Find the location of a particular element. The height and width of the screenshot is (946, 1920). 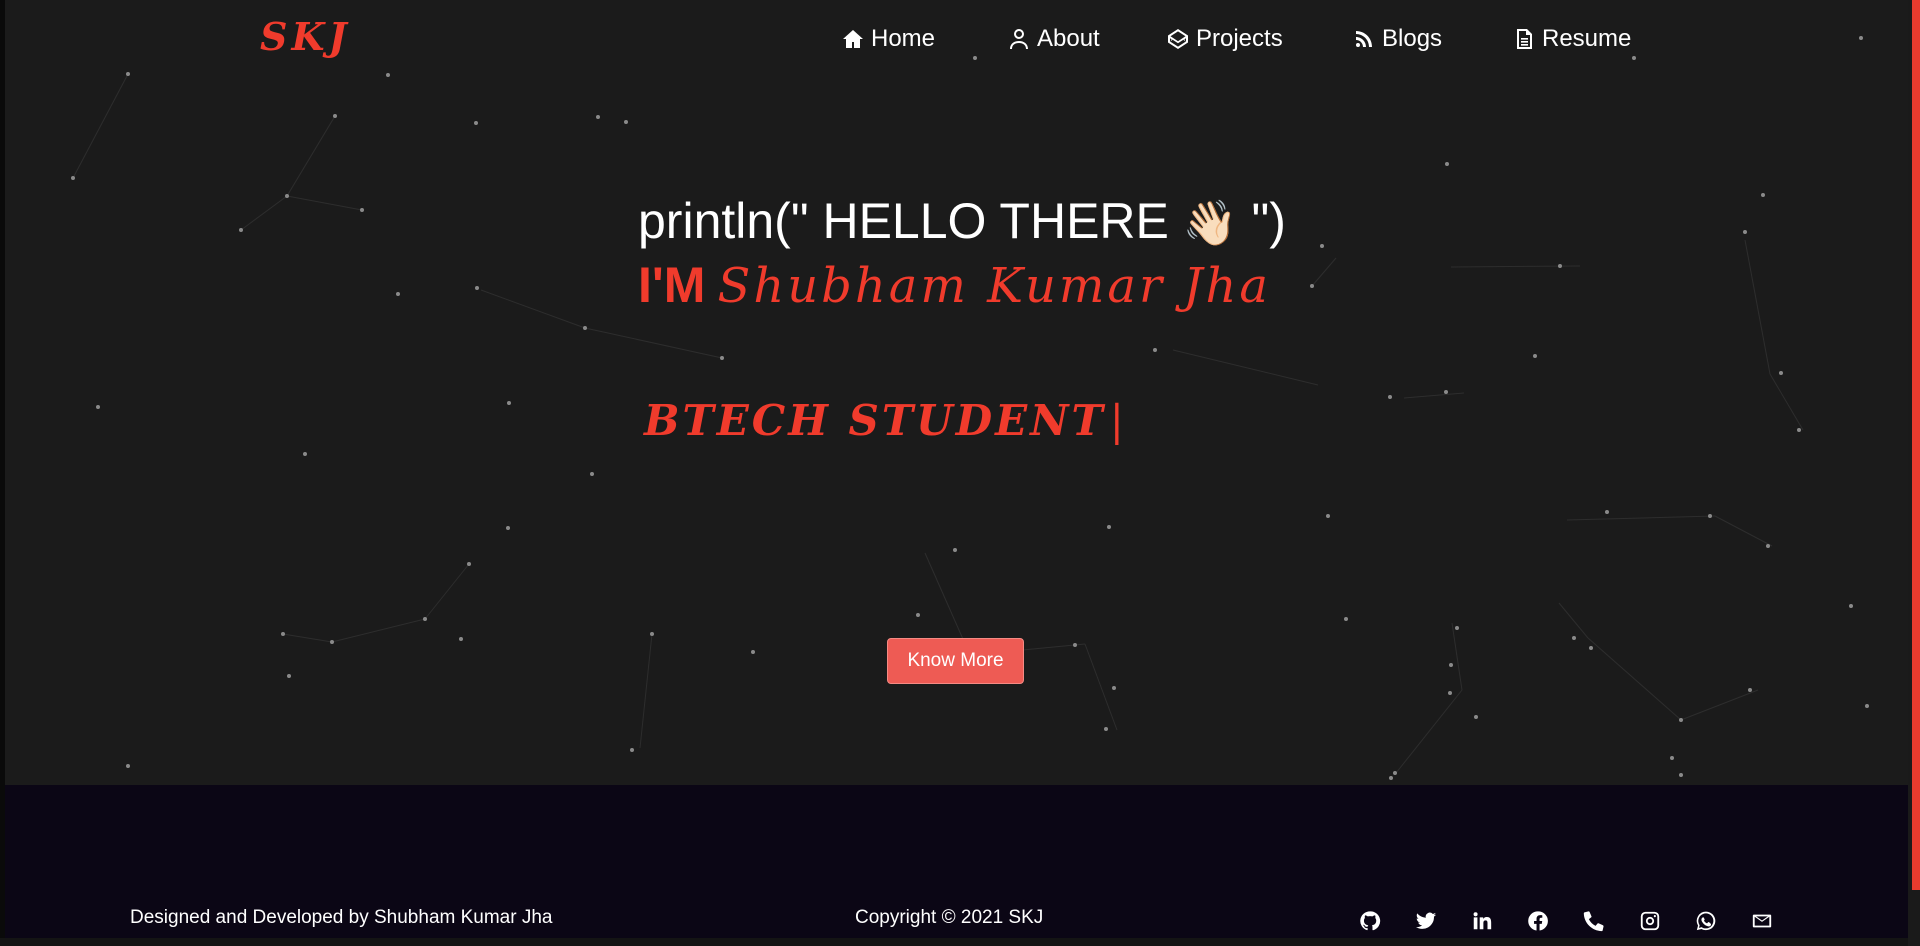

document-icon is located at coordinates (1524, 39).